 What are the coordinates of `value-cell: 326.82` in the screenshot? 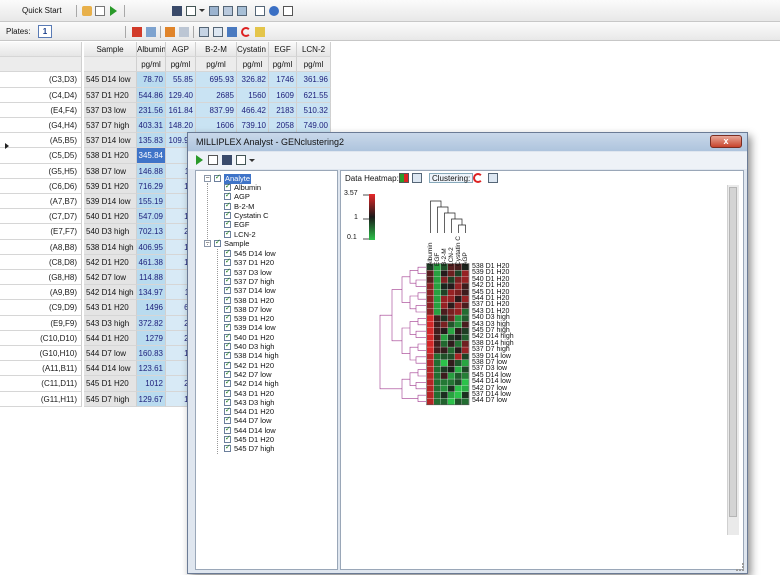 It's located at (253, 80).